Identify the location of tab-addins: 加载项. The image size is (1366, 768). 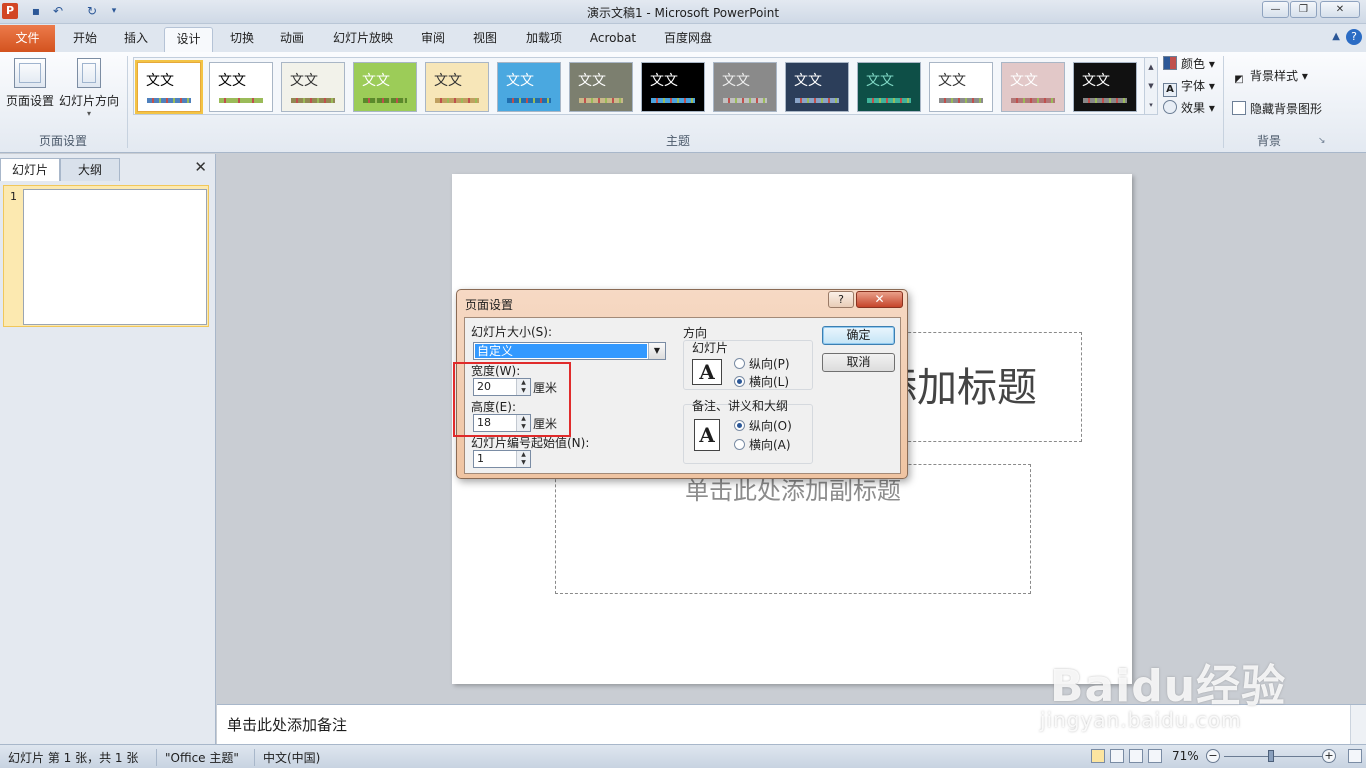
(544, 39).